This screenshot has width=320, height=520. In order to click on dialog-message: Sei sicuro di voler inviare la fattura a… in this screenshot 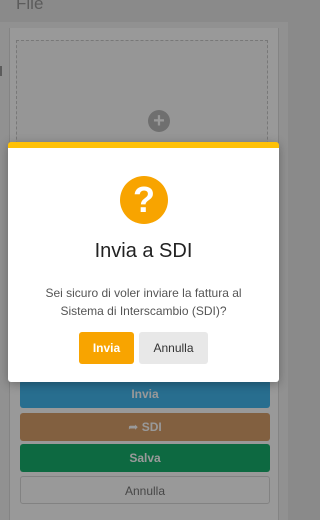, I will do `click(143, 302)`.